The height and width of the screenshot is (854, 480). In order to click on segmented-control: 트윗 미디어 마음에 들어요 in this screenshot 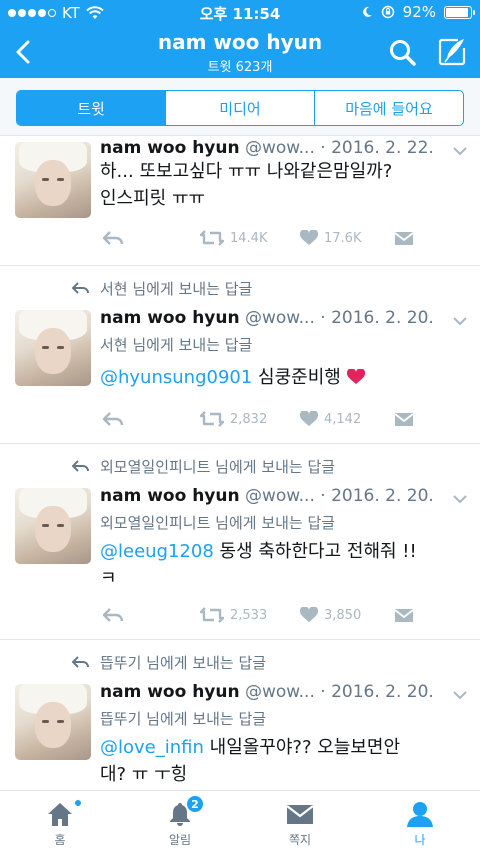, I will do `click(240, 108)`.